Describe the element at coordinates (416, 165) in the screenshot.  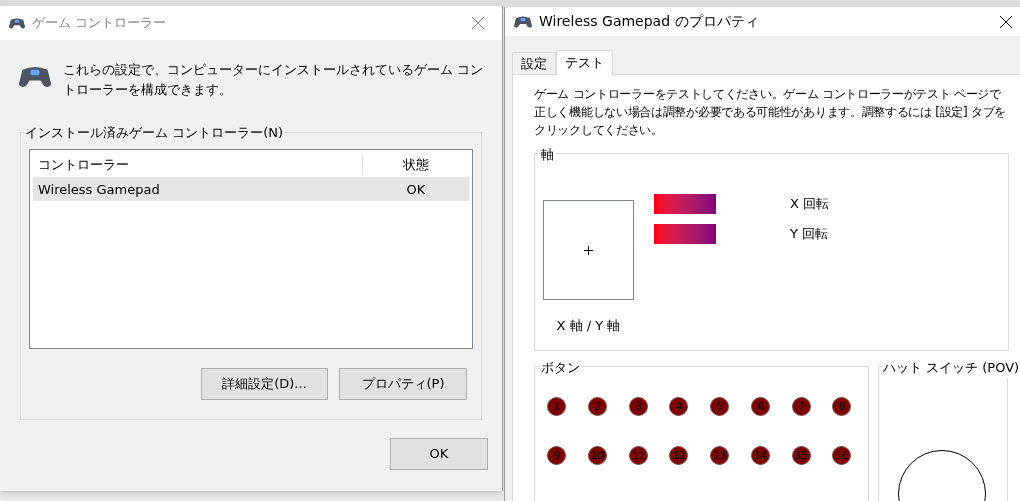
I see `column-header: 状態` at that location.